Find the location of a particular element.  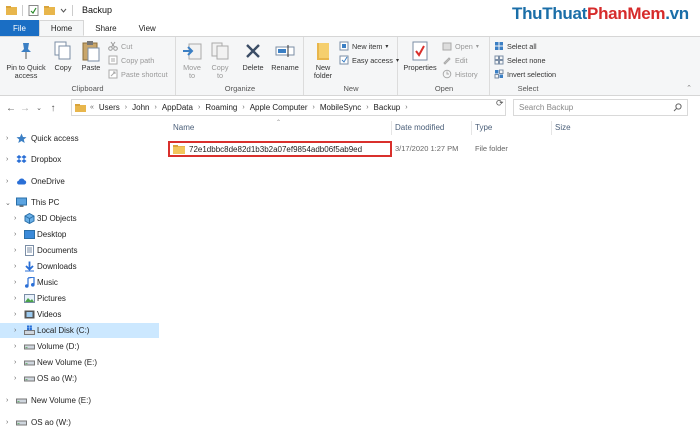

drive-icon is located at coordinates (21, 422).